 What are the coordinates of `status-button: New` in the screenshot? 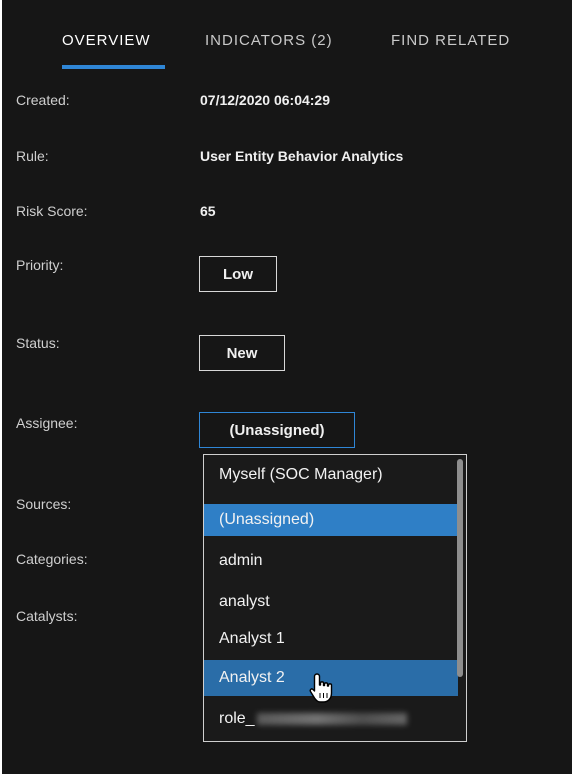 It's located at (242, 353).